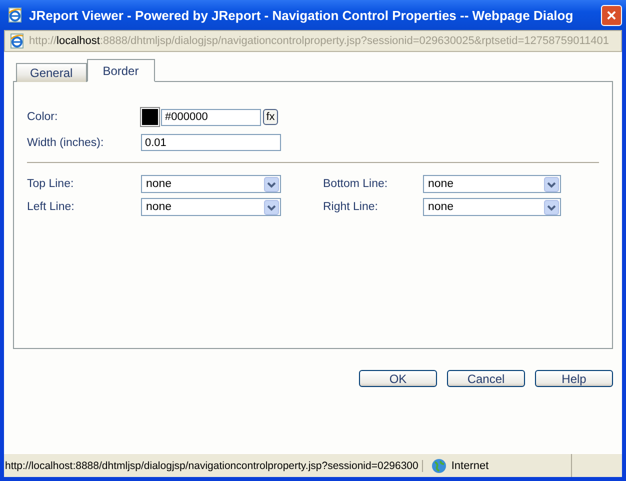  I want to click on field-label: Bottom Line:, so click(356, 184).